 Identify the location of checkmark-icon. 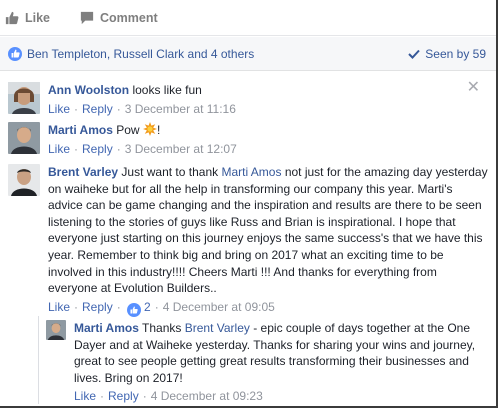
(414, 54).